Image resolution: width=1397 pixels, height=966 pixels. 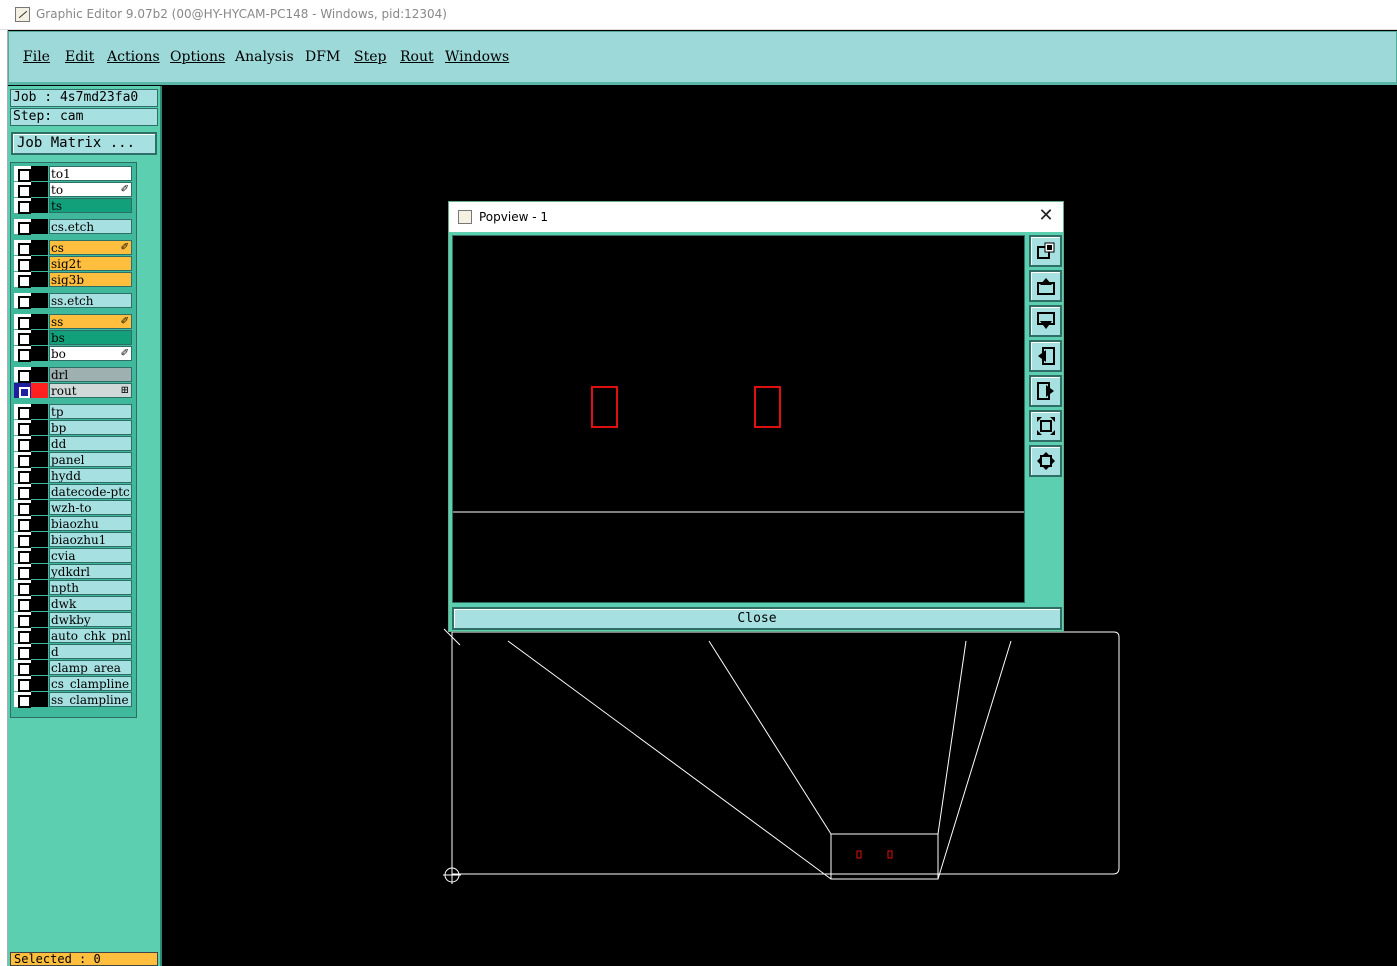 What do you see at coordinates (1045, 251) in the screenshot?
I see `zoom-window-icon` at bounding box center [1045, 251].